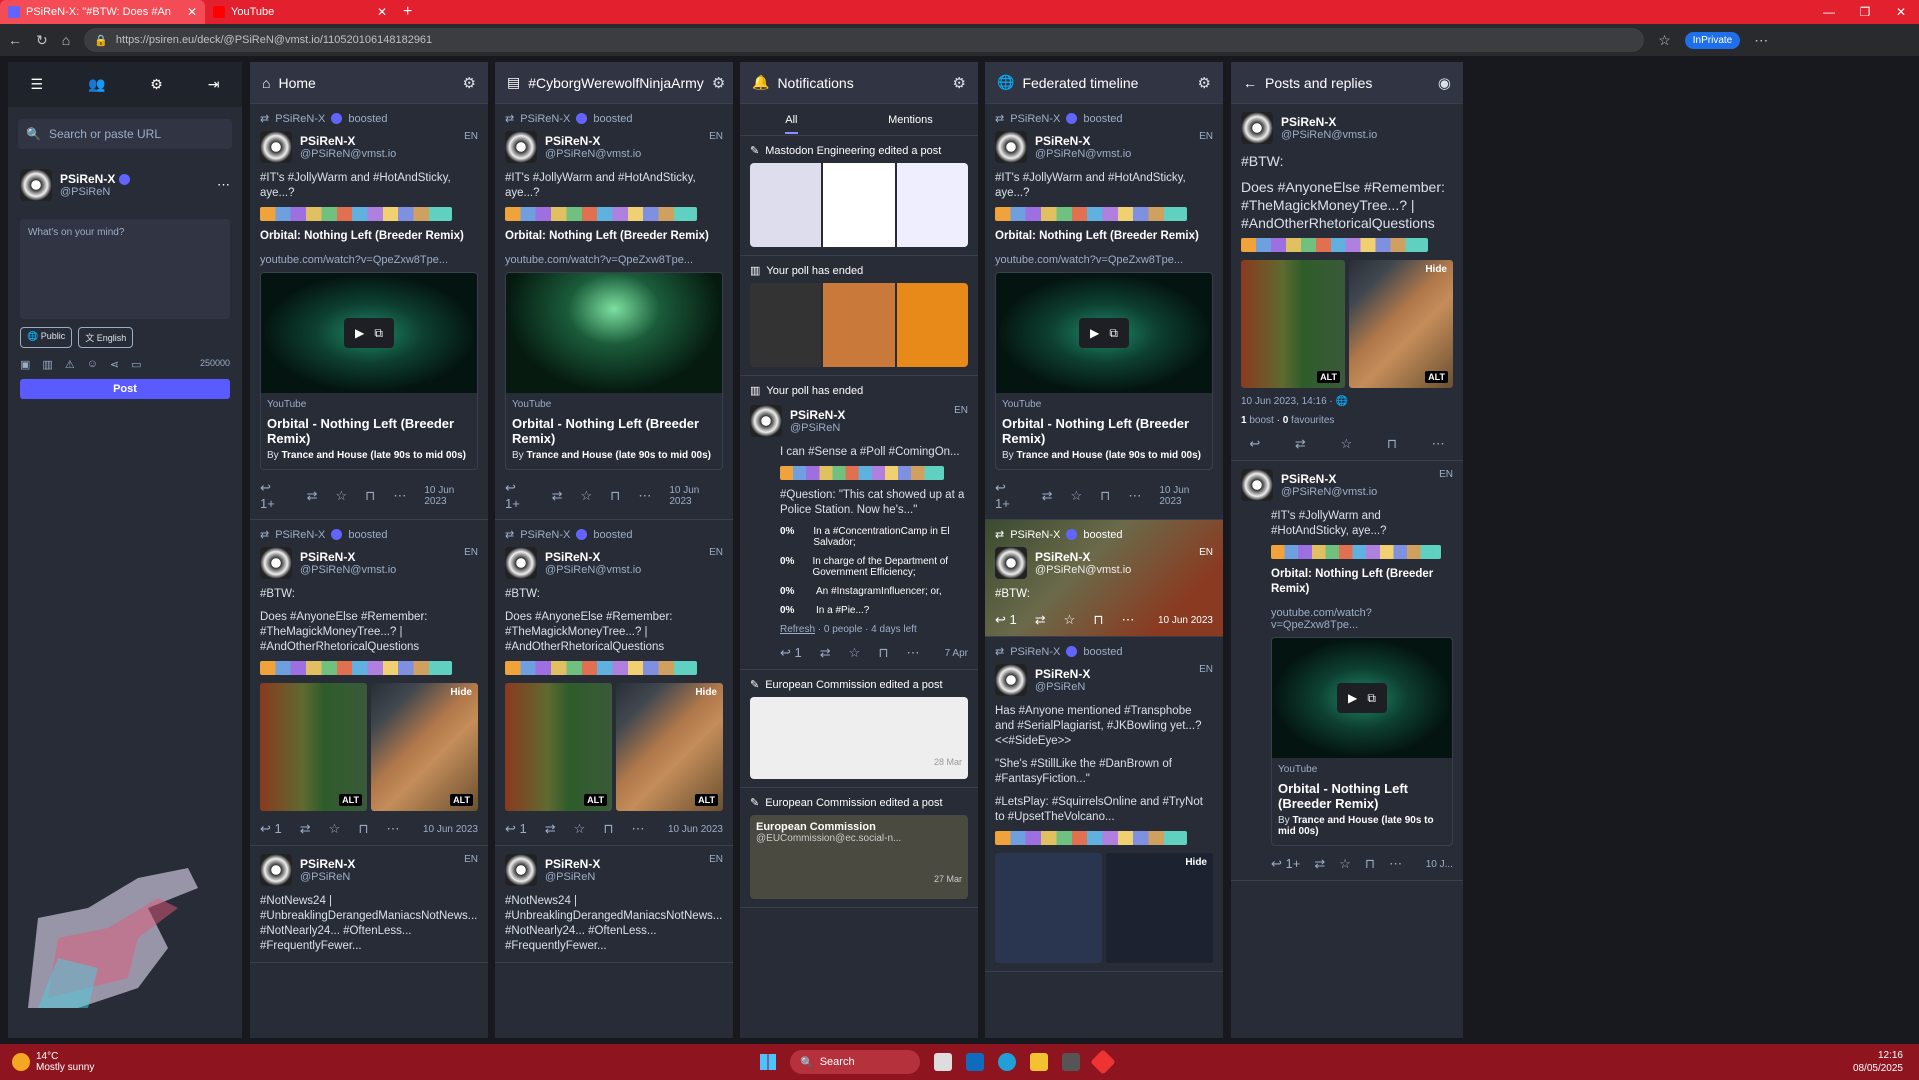  What do you see at coordinates (66, 40) in the screenshot?
I see `home-icon: ⌂` at bounding box center [66, 40].